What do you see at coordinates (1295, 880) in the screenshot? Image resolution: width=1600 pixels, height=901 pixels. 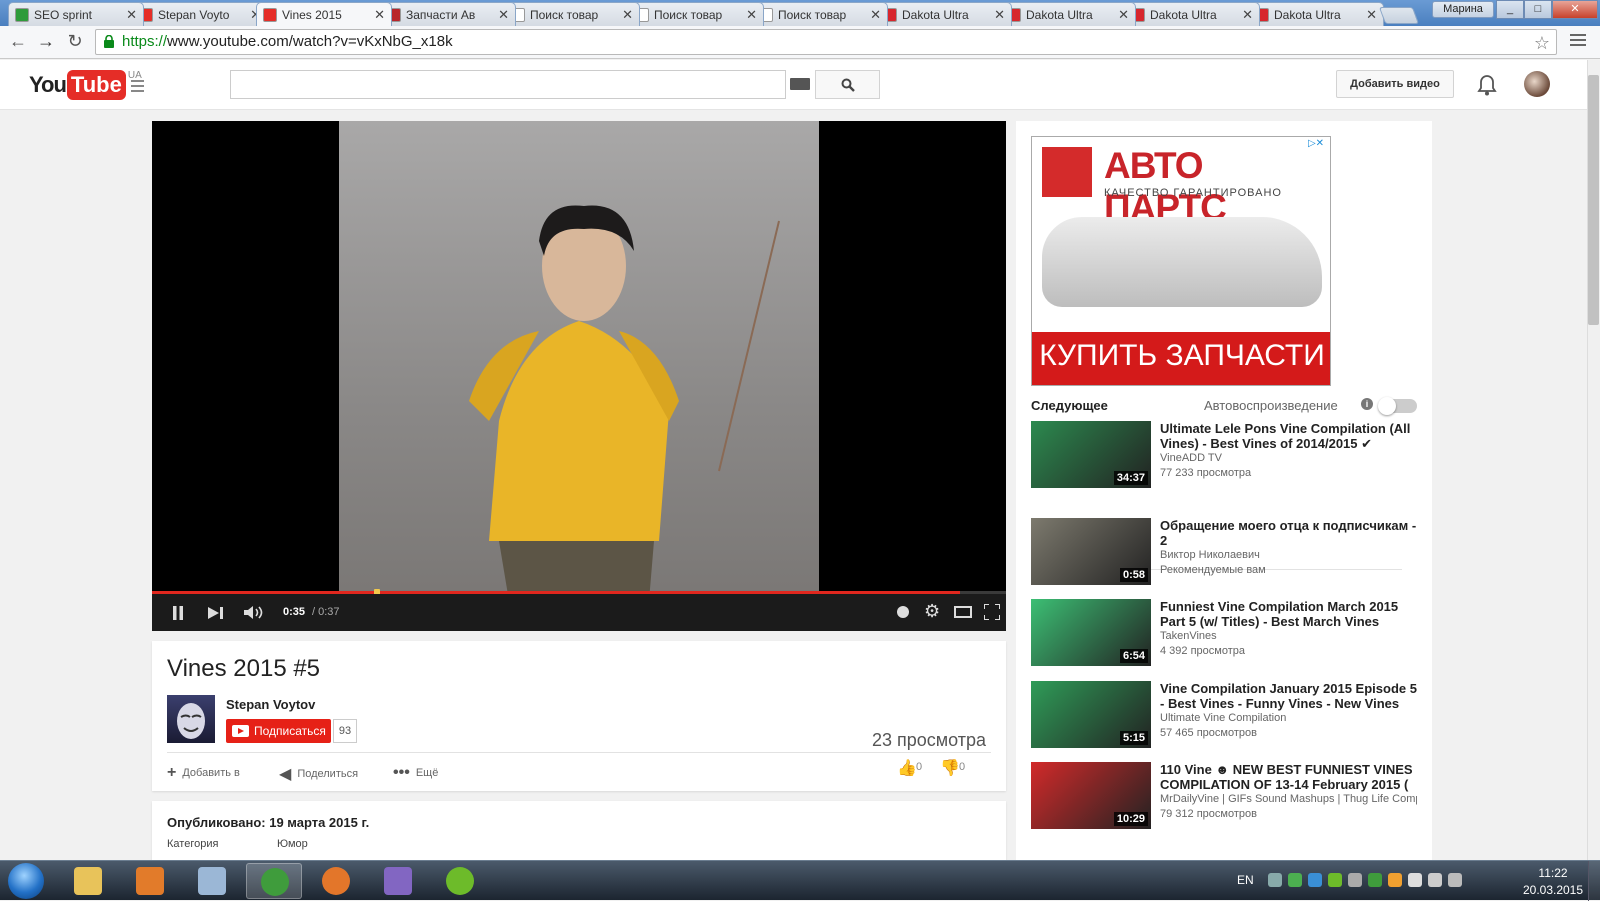 I see `update-icon` at bounding box center [1295, 880].